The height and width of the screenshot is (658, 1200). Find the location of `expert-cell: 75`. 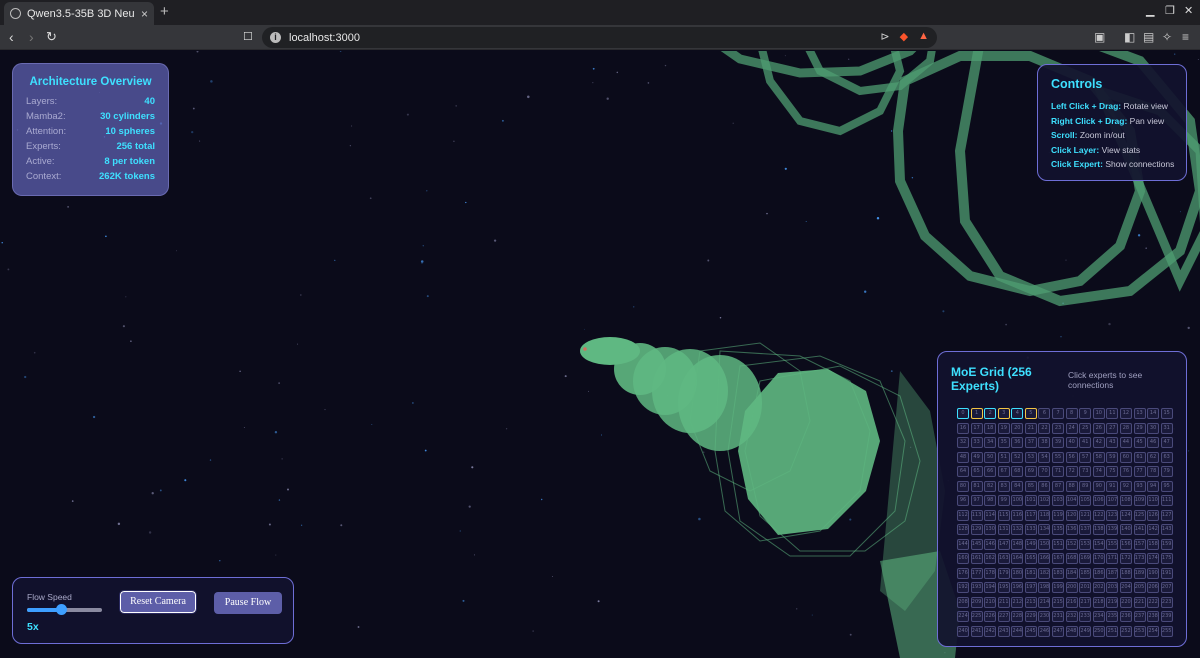

expert-cell: 75 is located at coordinates (1112, 471).